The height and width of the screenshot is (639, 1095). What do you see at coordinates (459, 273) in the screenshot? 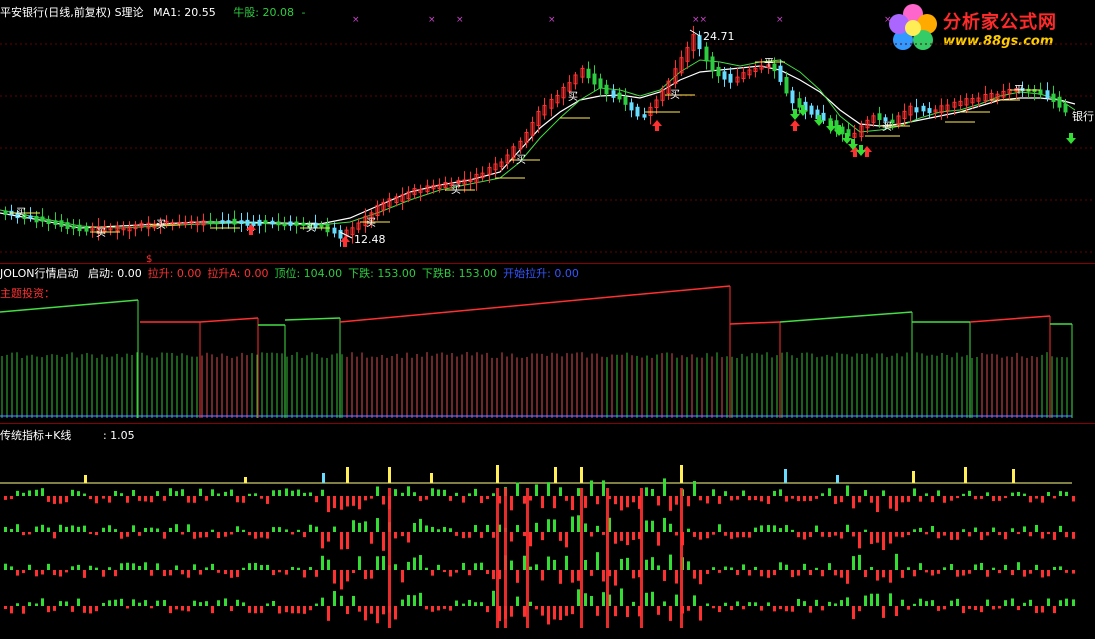
I see `indicator-value-5: 下跌B: 153.00` at bounding box center [459, 273].